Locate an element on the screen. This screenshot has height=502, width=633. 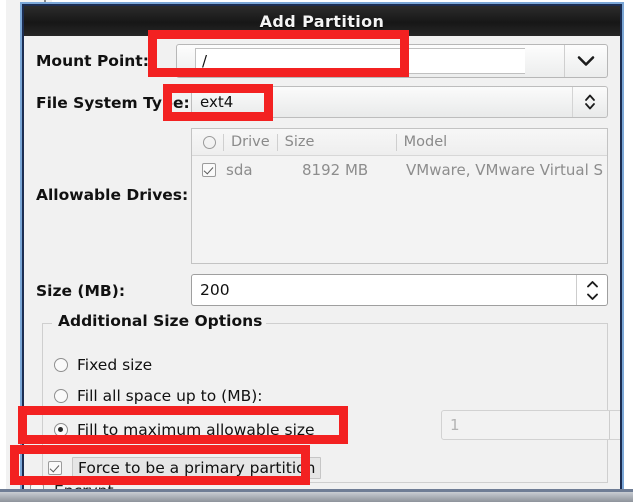
cell-drive: sda is located at coordinates (239, 170).